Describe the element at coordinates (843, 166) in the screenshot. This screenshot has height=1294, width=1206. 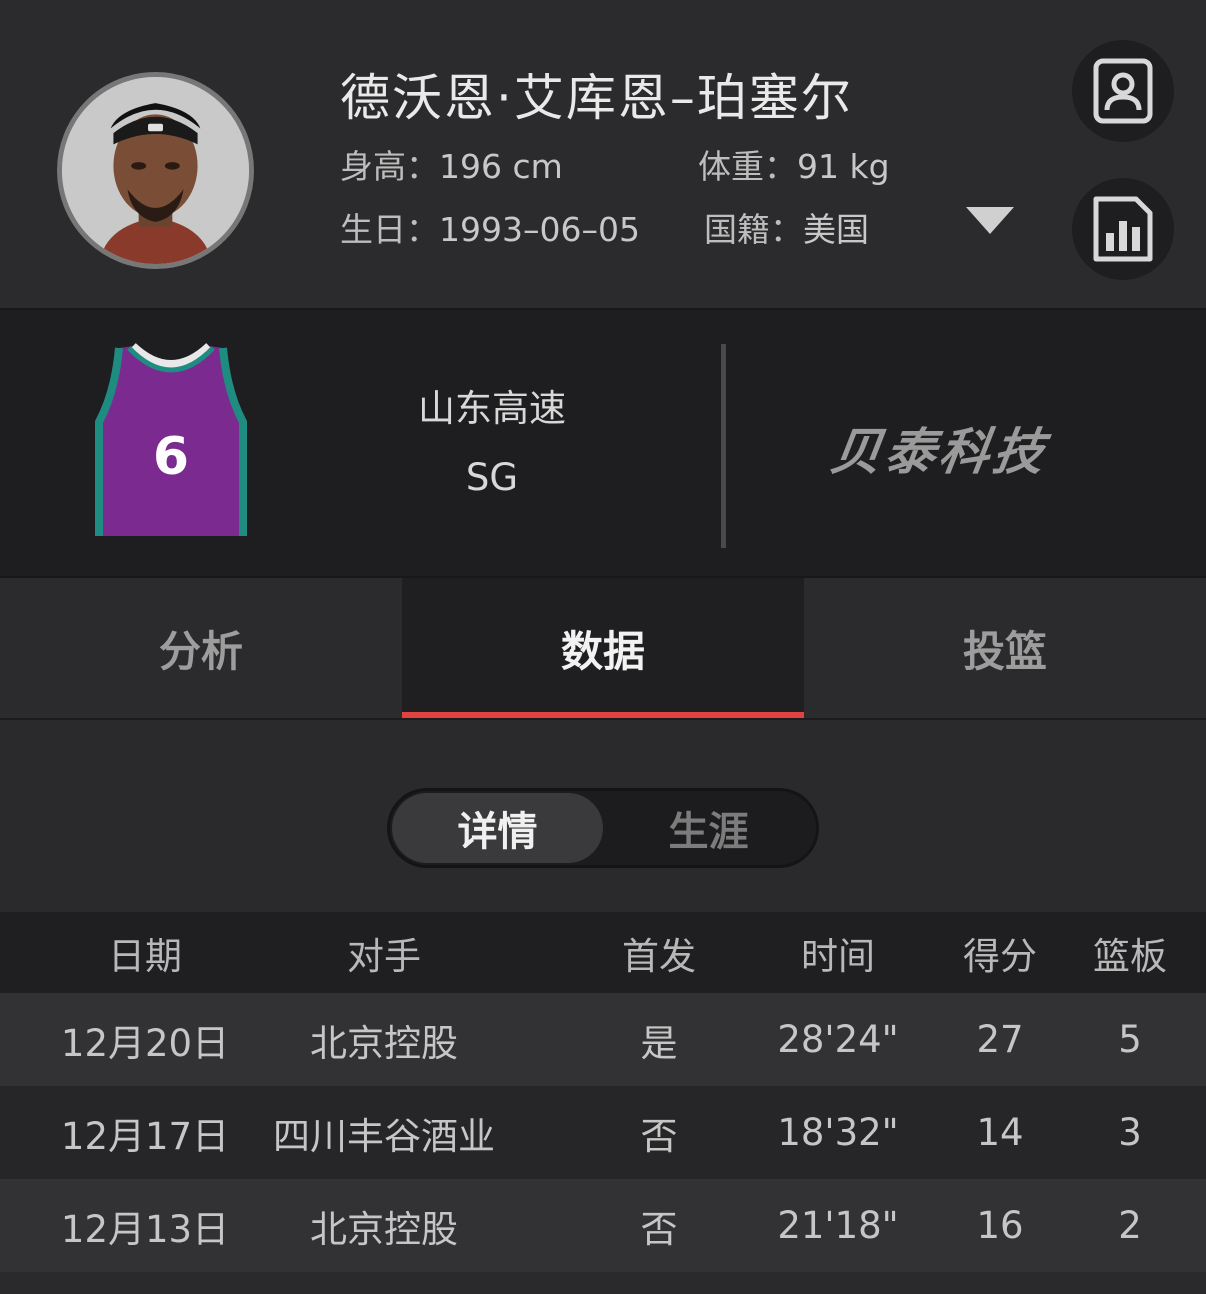
I see `weight-value: 91 kg` at that location.